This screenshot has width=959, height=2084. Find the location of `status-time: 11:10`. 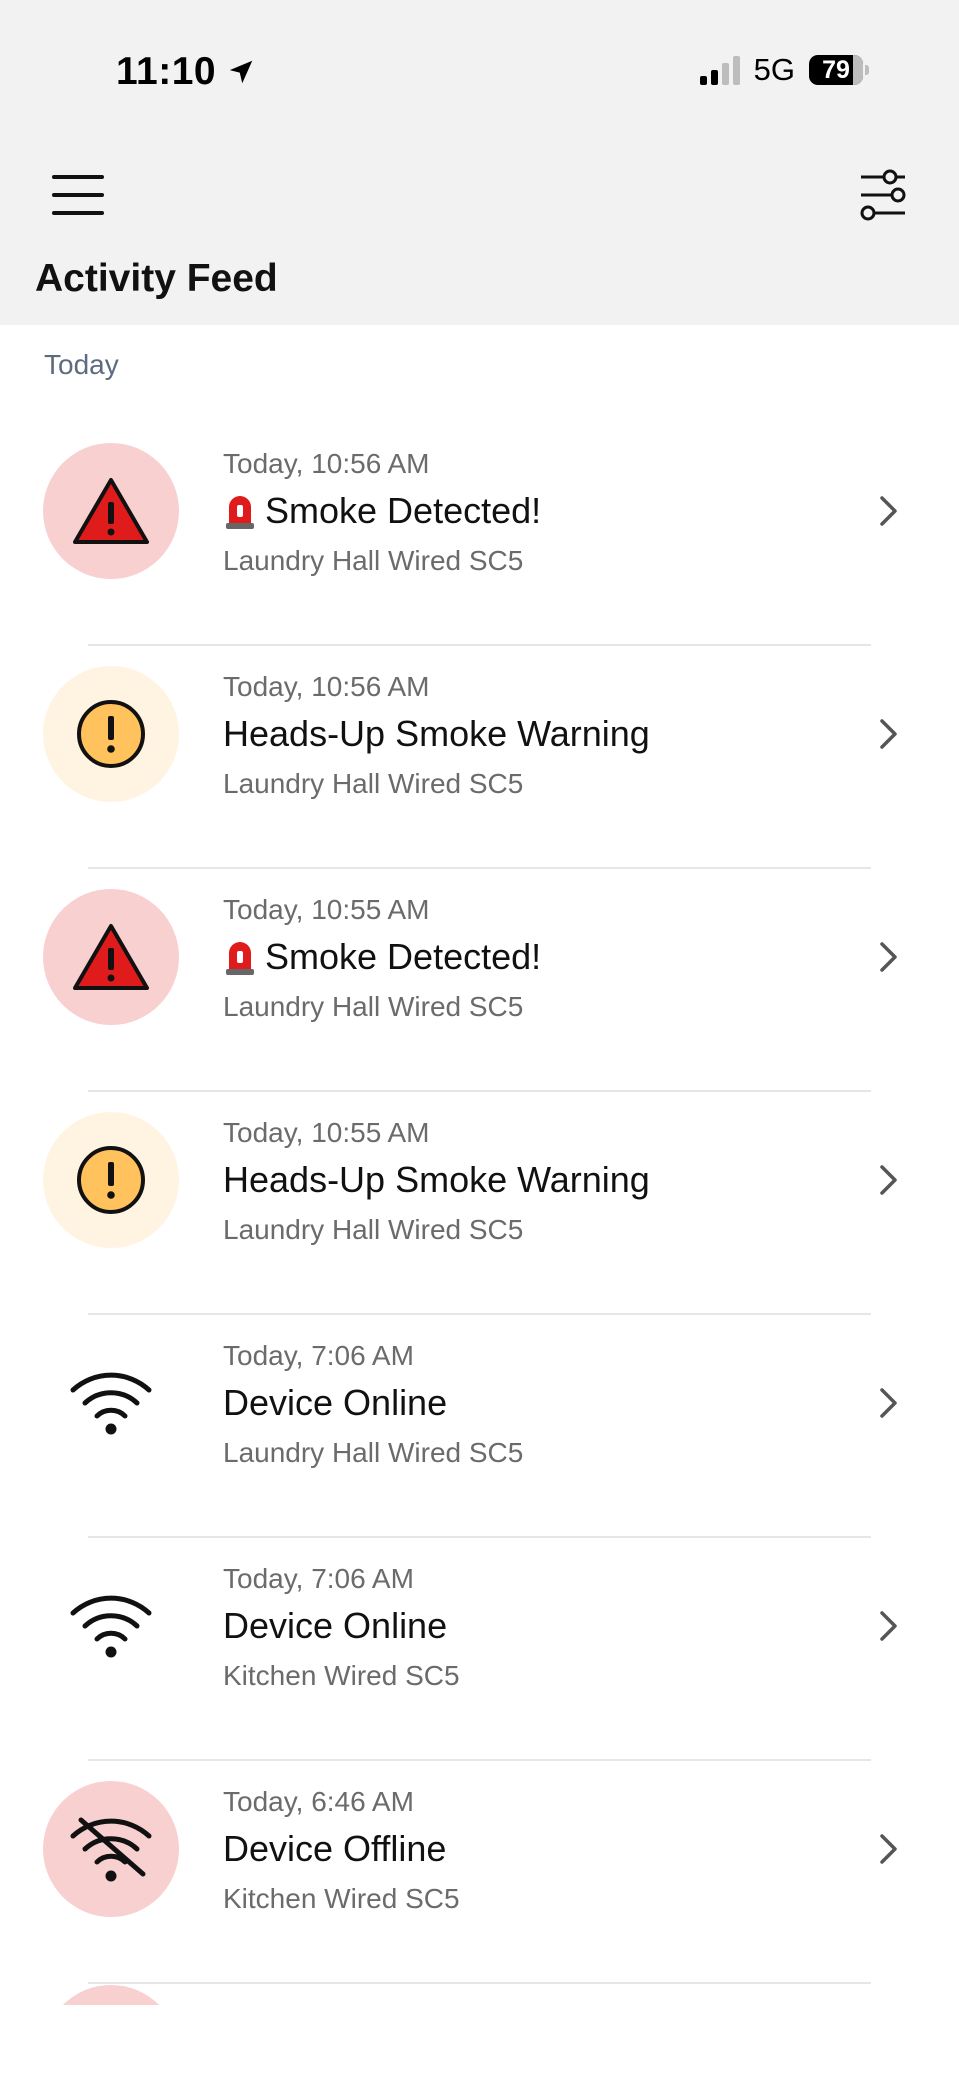

status-time: 11:10 is located at coordinates (186, 72).